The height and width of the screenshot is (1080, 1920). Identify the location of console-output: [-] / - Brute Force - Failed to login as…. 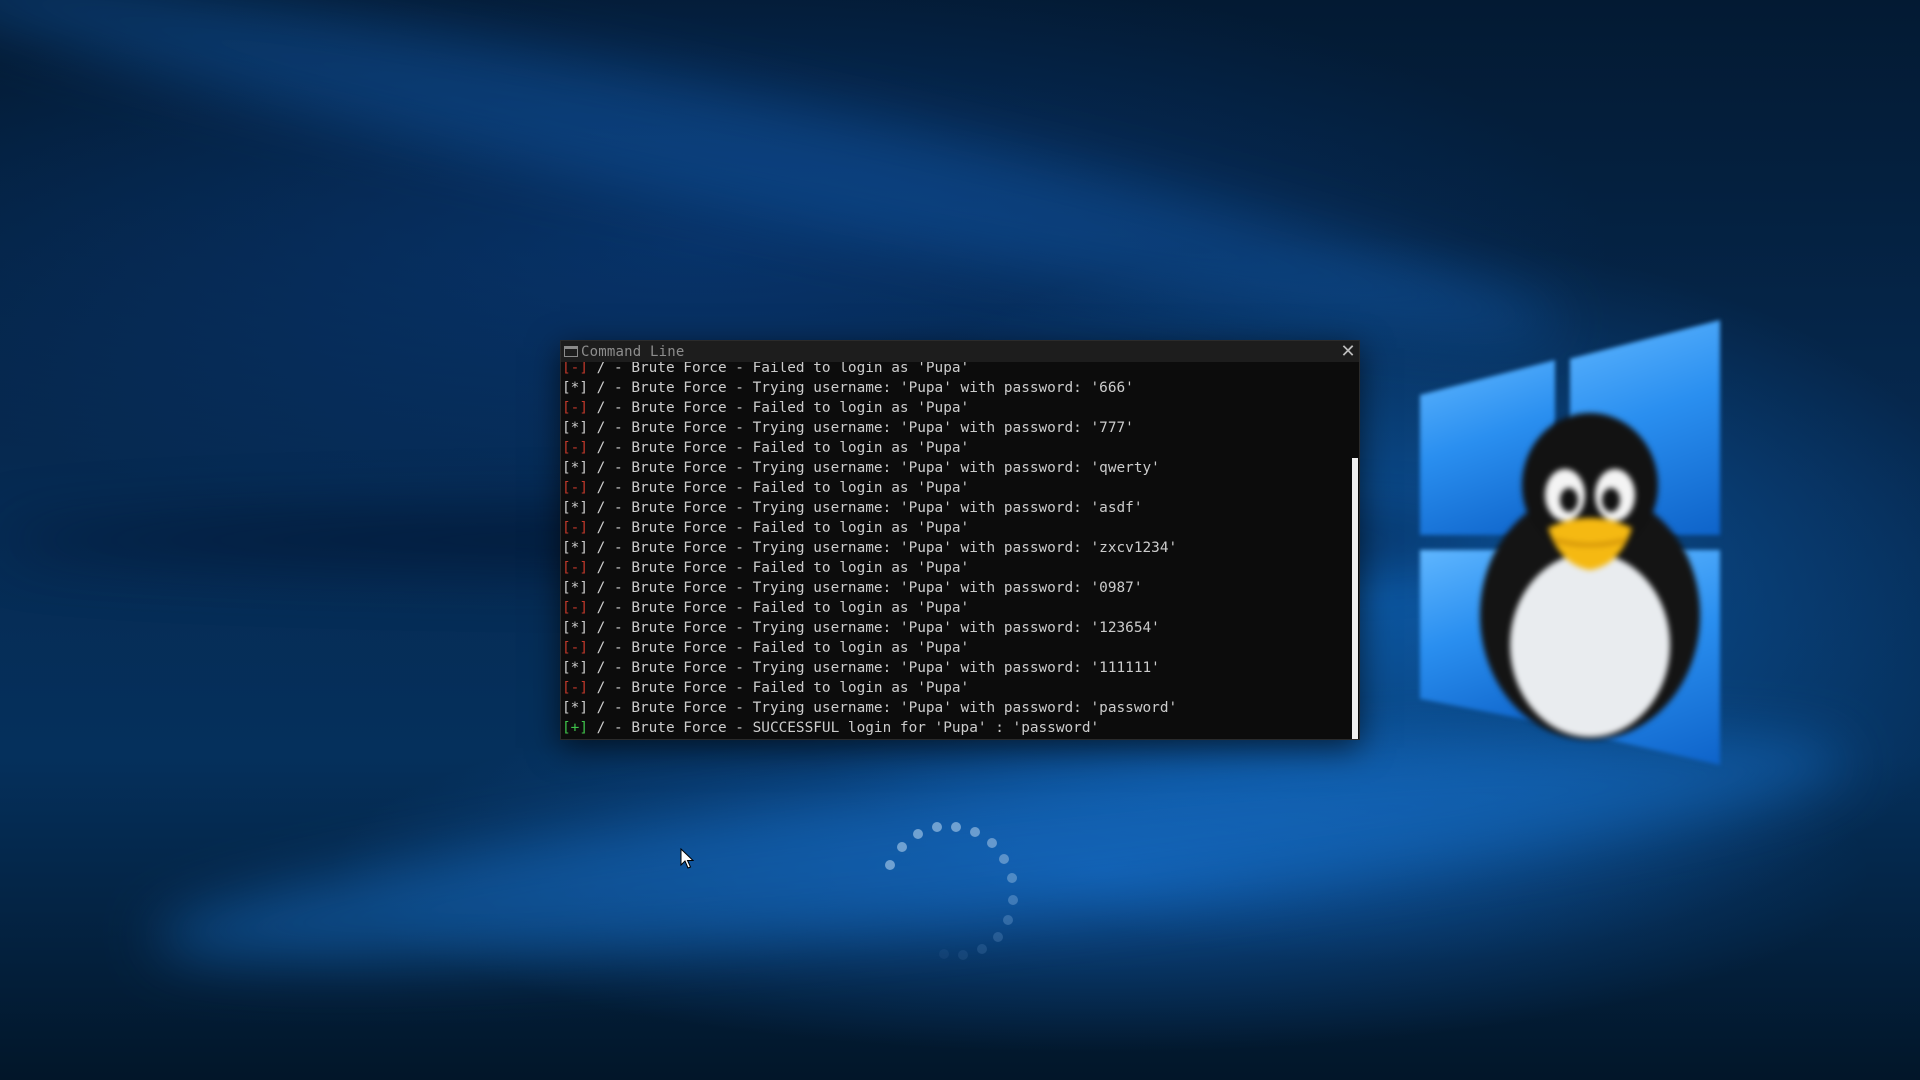
(956, 550).